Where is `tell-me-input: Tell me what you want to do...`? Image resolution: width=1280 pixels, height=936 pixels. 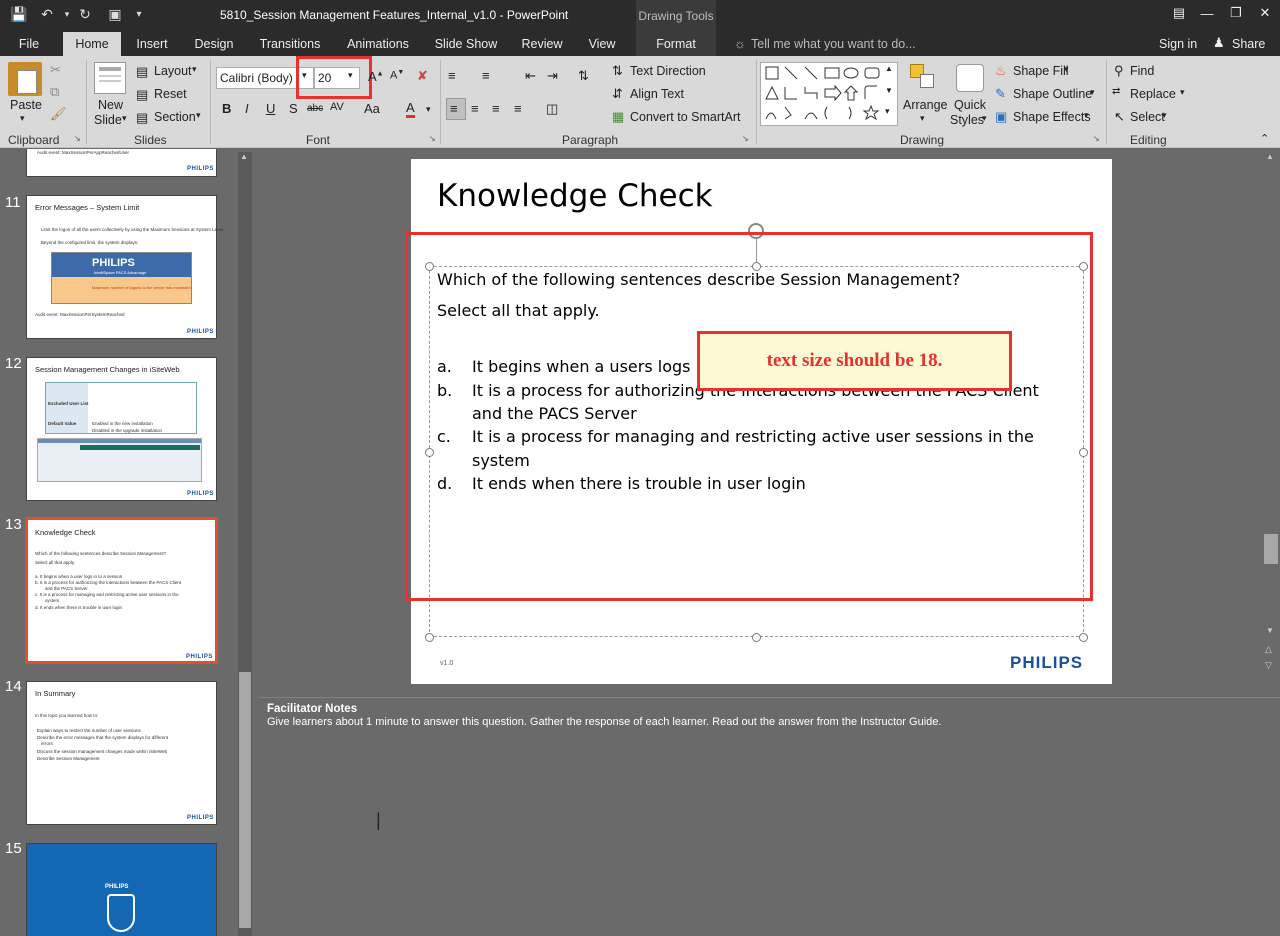
tell-me-input: Tell me what you want to do... is located at coordinates (833, 44).